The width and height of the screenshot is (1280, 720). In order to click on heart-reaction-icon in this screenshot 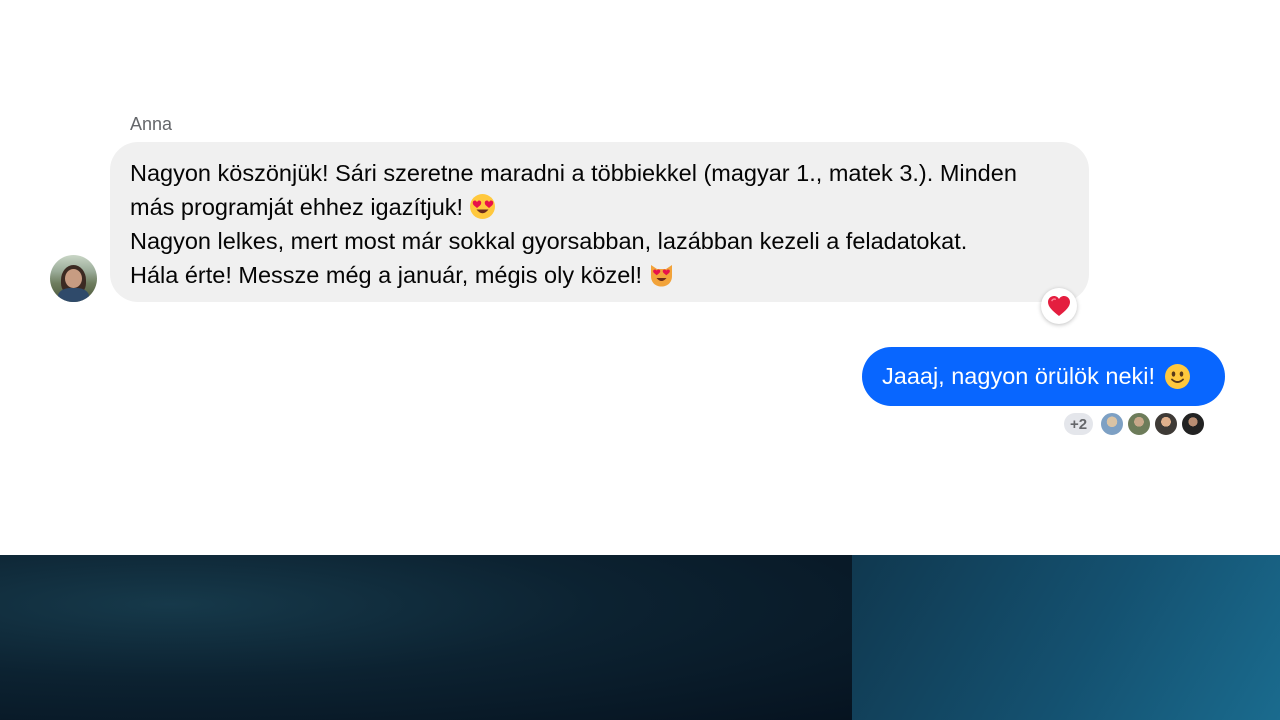, I will do `click(1059, 306)`.